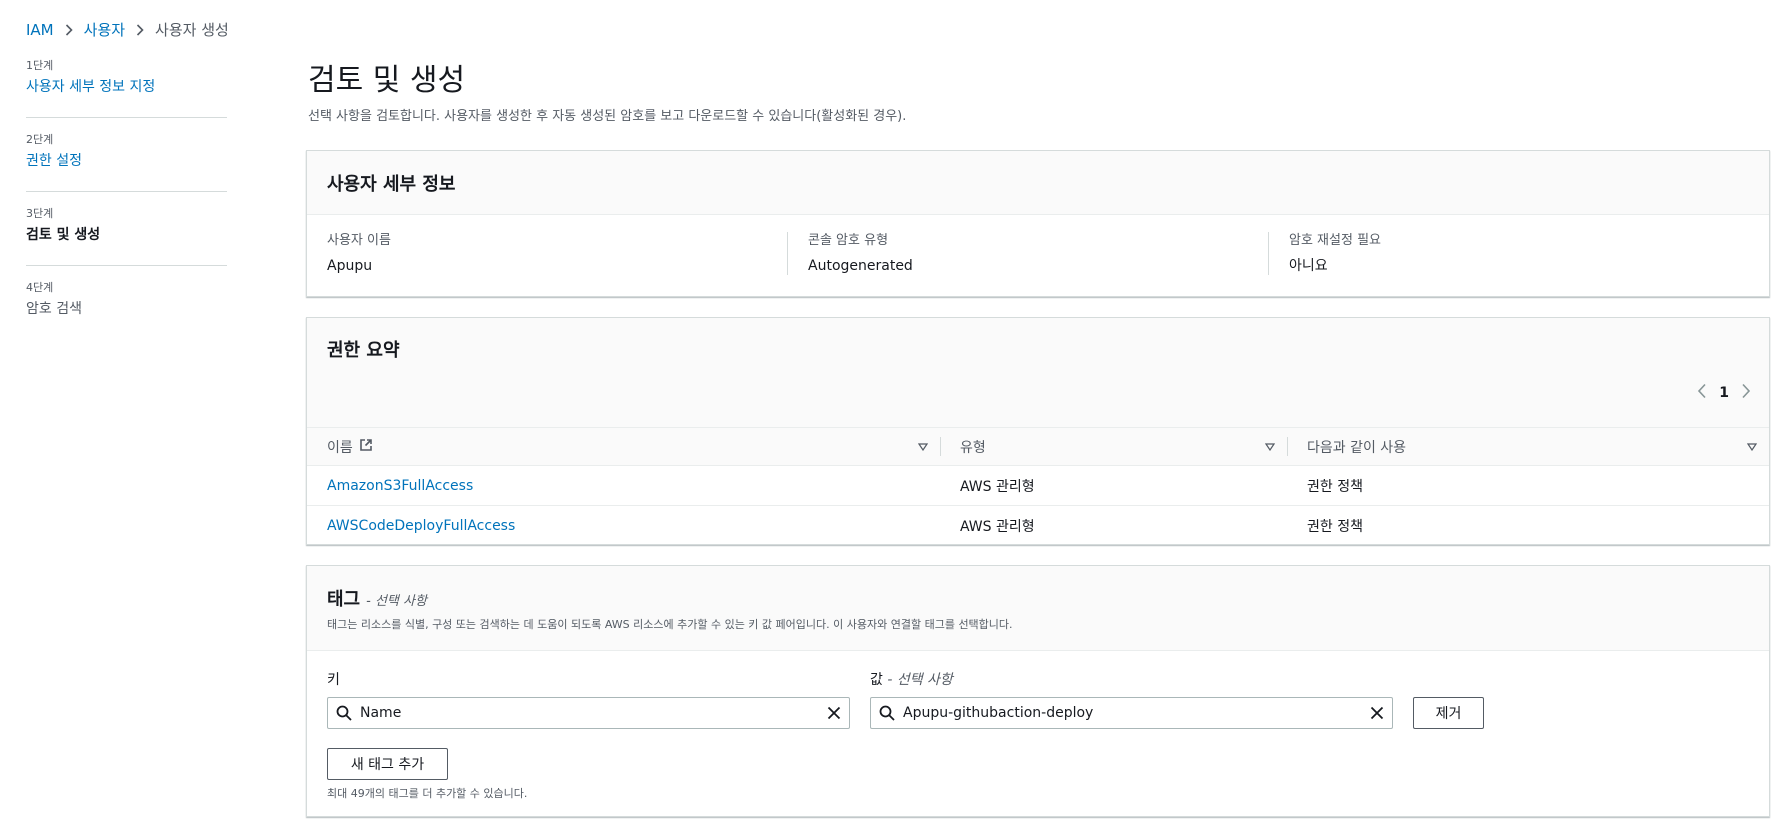 This screenshot has width=1792, height=832. Describe the element at coordinates (63, 235) in the screenshot. I see `step-current-review: 검토 및 생성` at that location.